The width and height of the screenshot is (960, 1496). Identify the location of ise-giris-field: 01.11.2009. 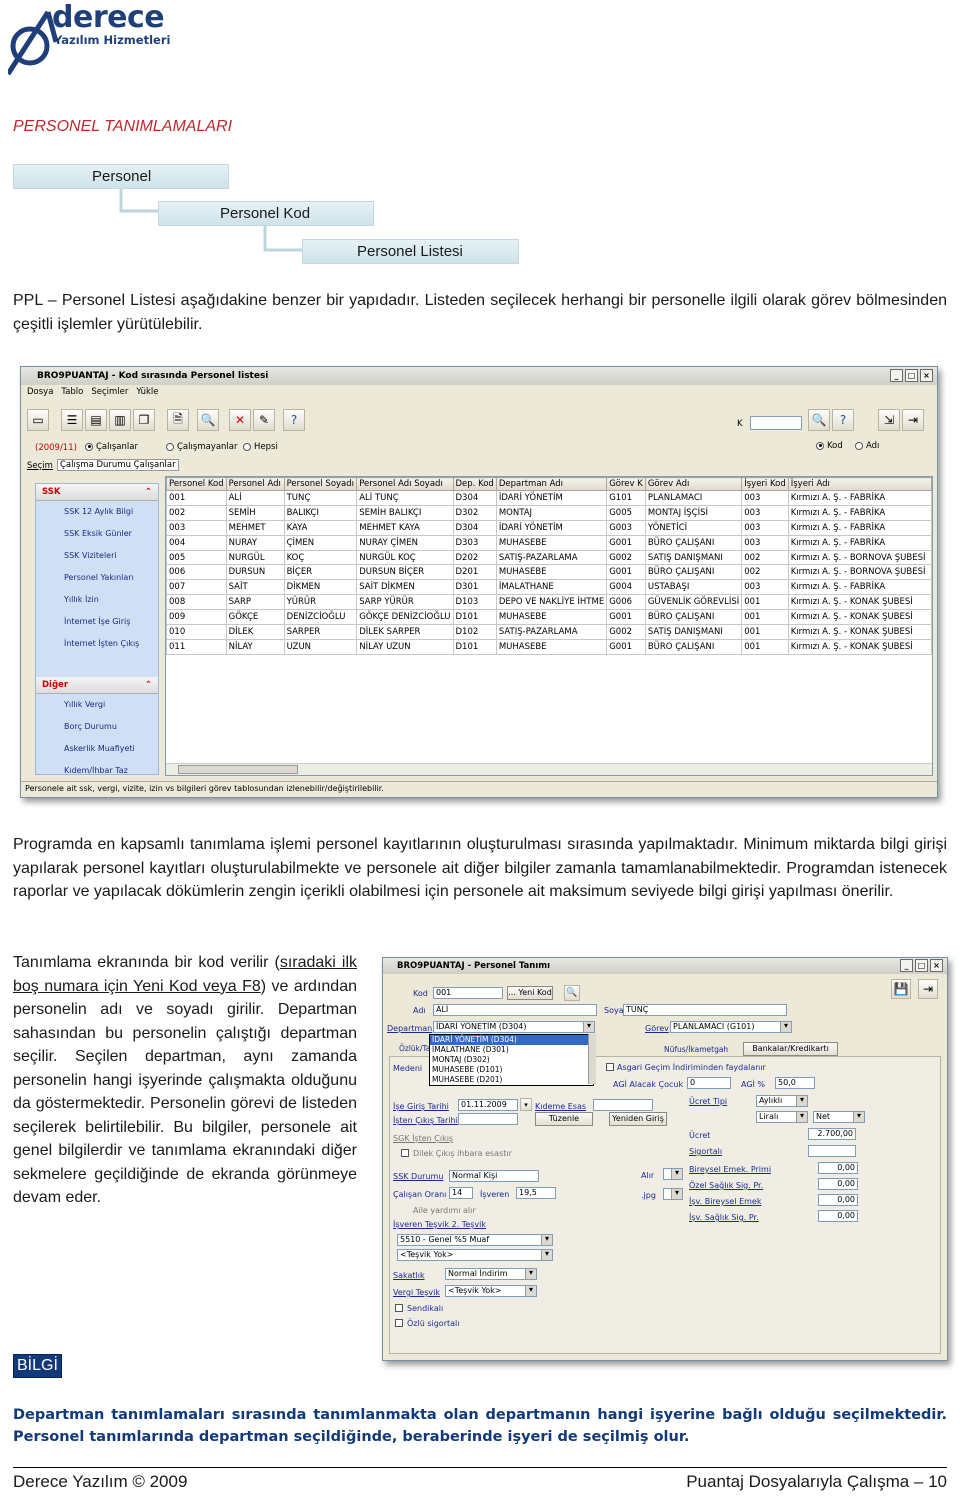
(488, 1105).